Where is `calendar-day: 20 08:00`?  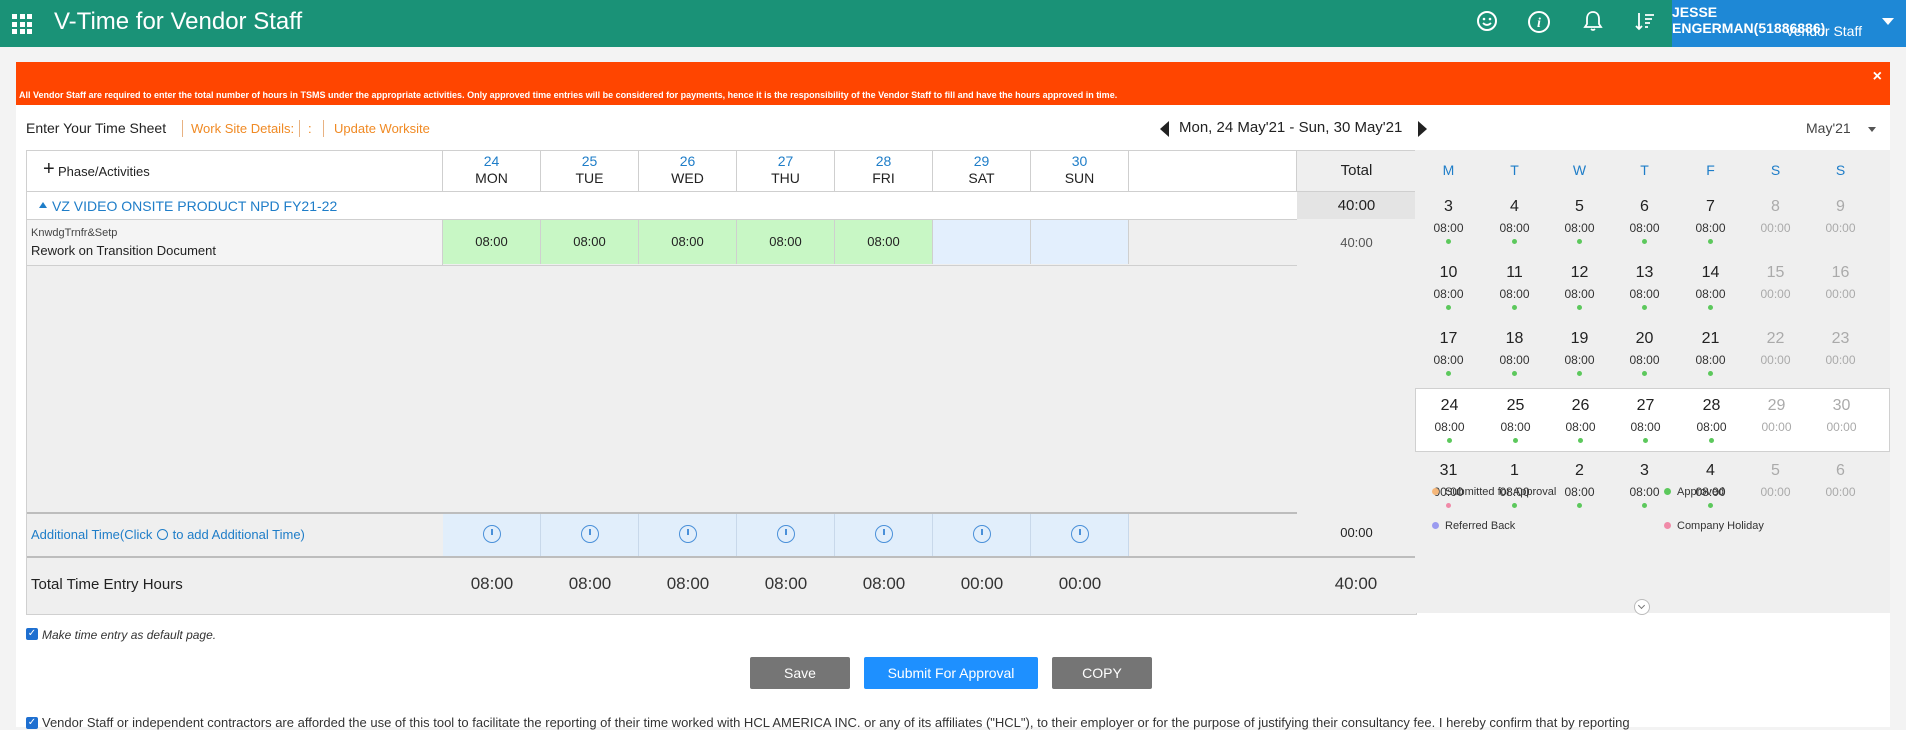
calendar-day: 20 08:00 is located at coordinates (1644, 354).